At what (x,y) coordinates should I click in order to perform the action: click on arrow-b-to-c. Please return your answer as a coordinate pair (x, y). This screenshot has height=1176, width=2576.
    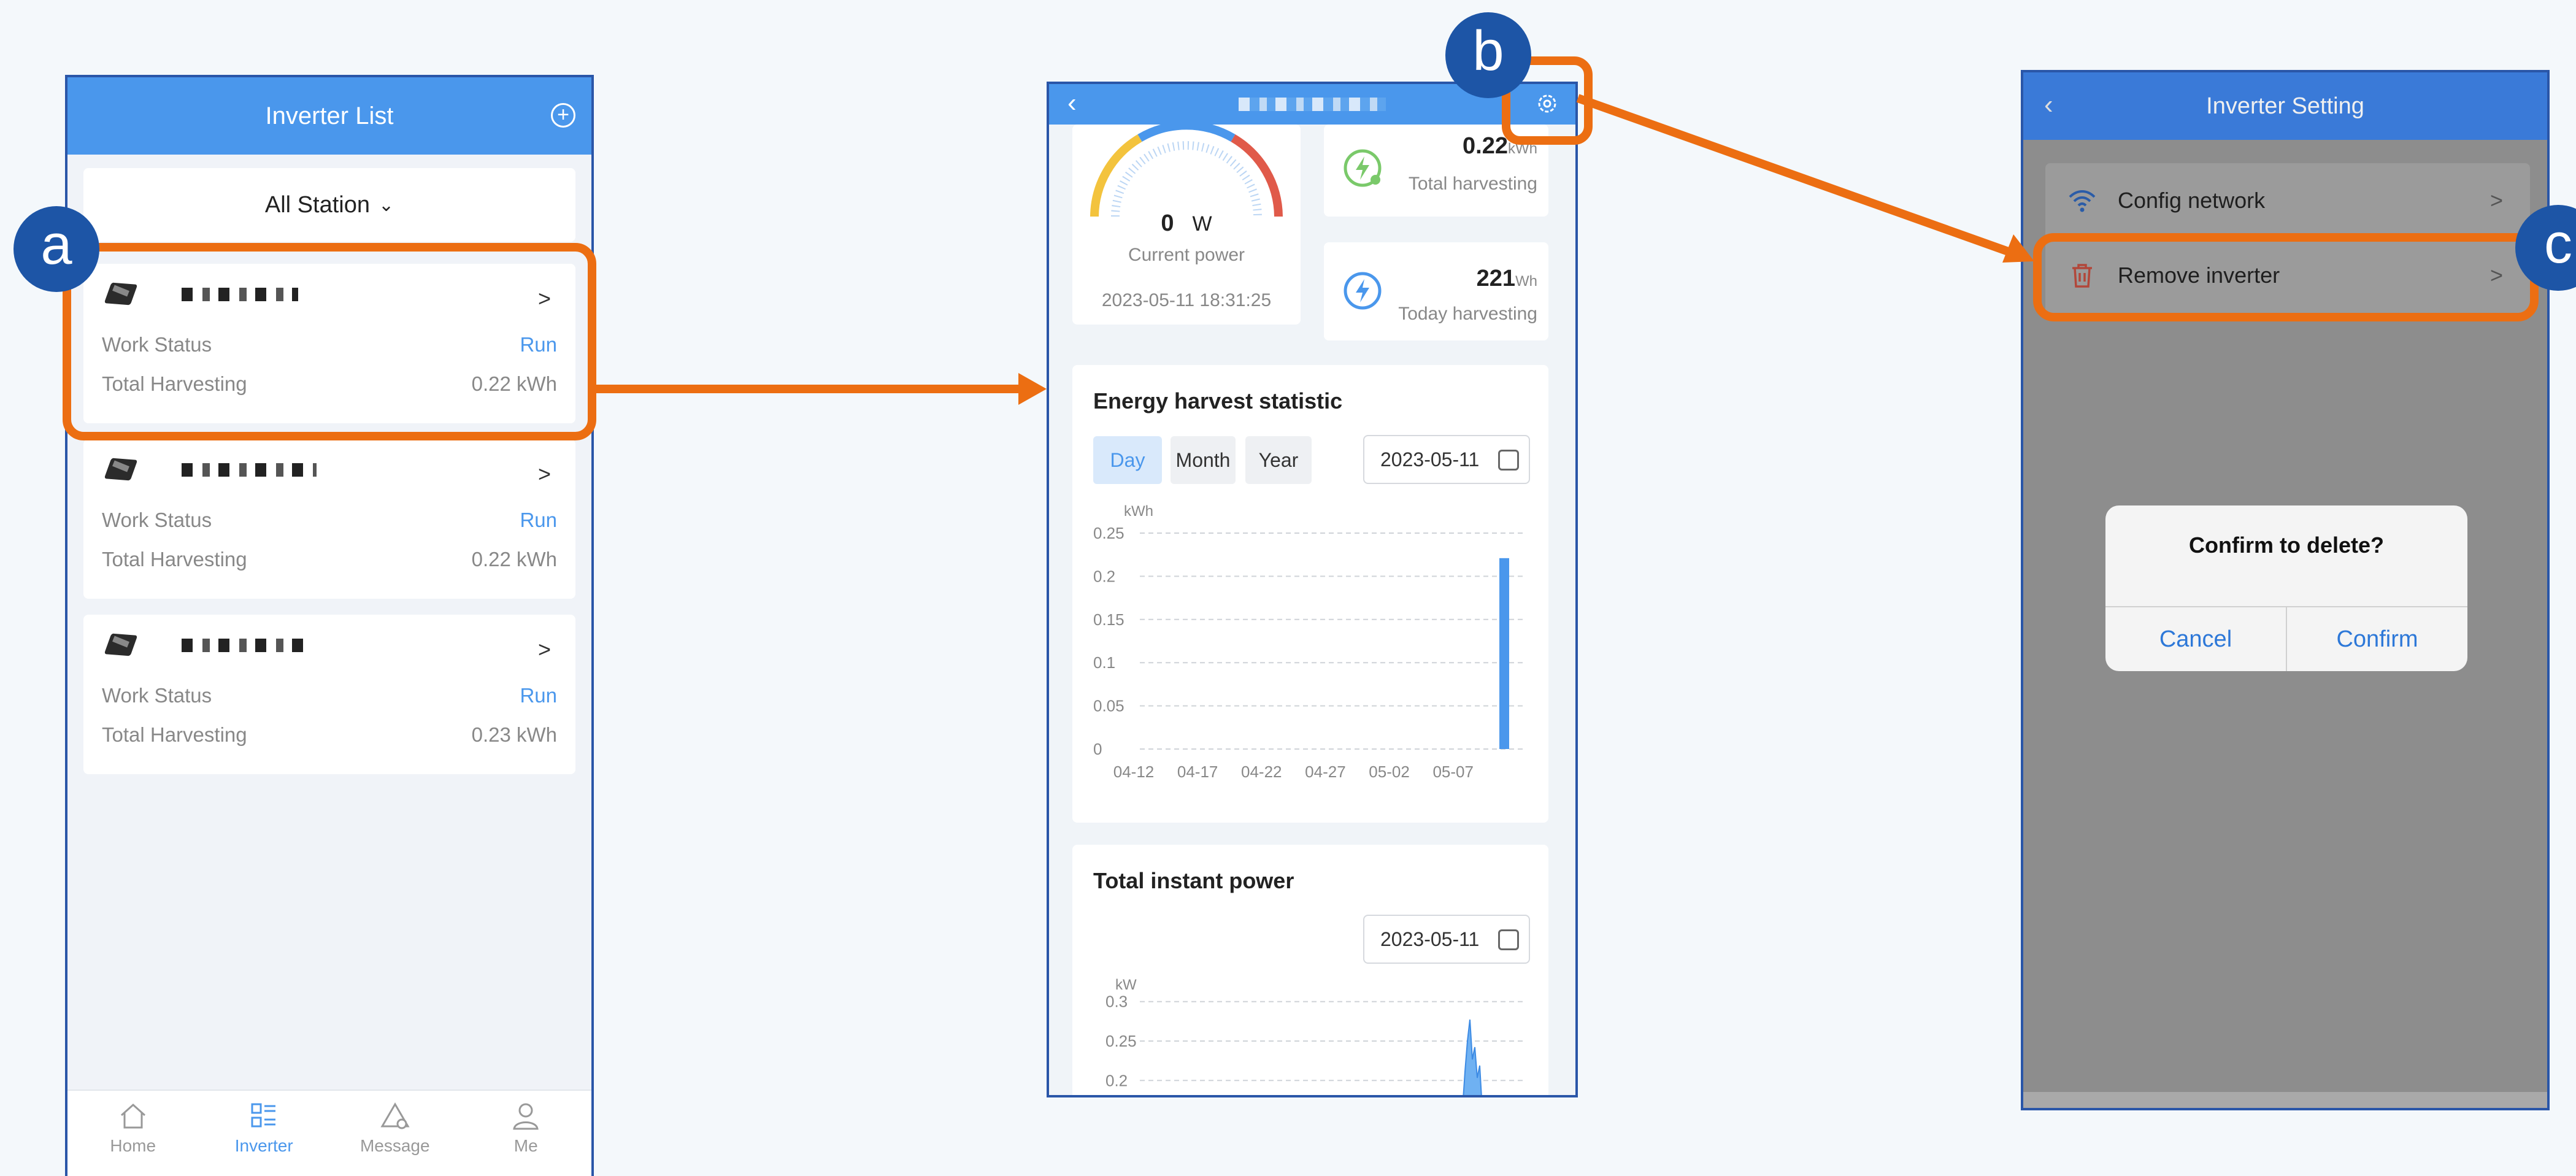
    Looking at the image, I should click on (1800, 177).